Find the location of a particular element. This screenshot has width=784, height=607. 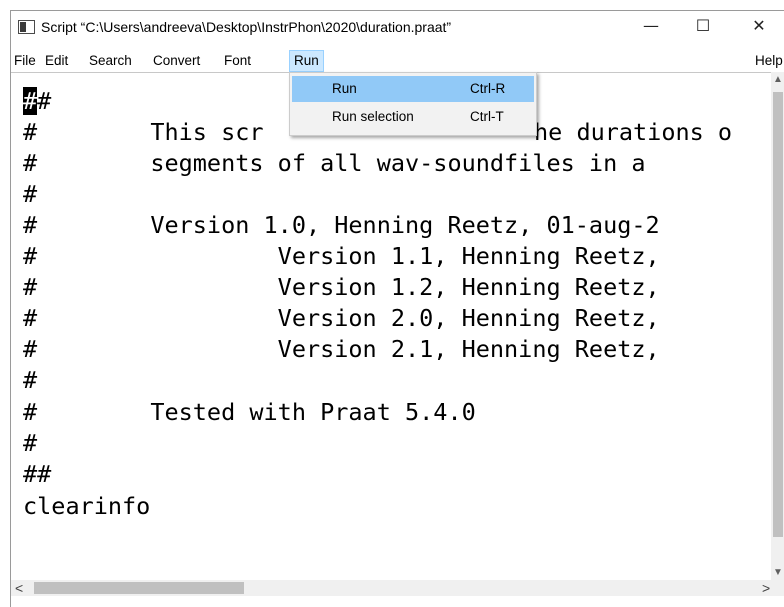

menu-bar: File Edit Search Convert Font Run Help is located at coordinates (397, 60).